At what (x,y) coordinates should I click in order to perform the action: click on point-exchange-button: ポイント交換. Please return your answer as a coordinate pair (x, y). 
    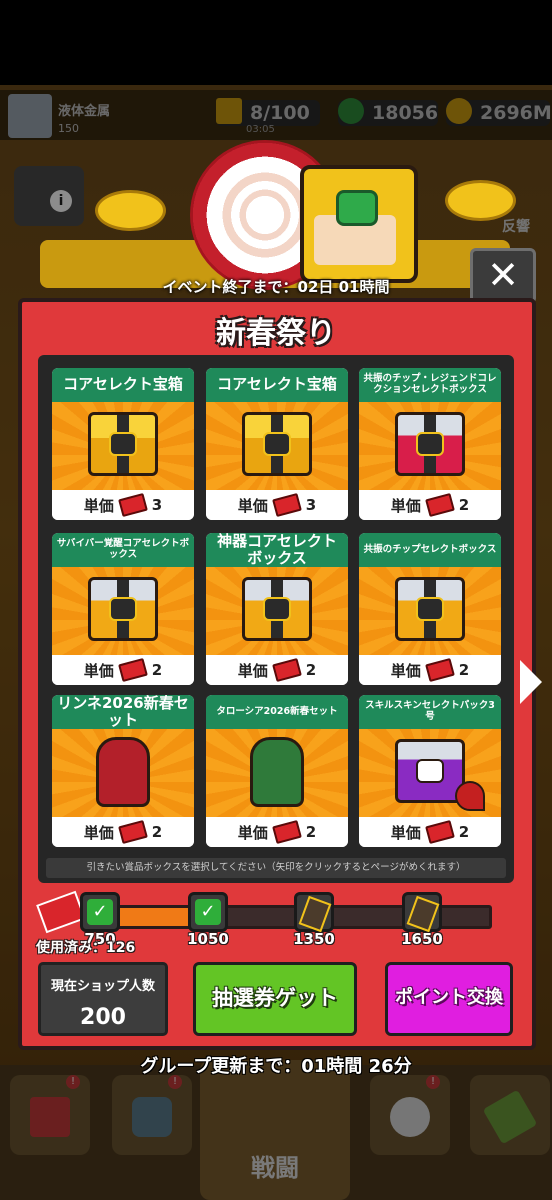
    Looking at the image, I should click on (449, 999).